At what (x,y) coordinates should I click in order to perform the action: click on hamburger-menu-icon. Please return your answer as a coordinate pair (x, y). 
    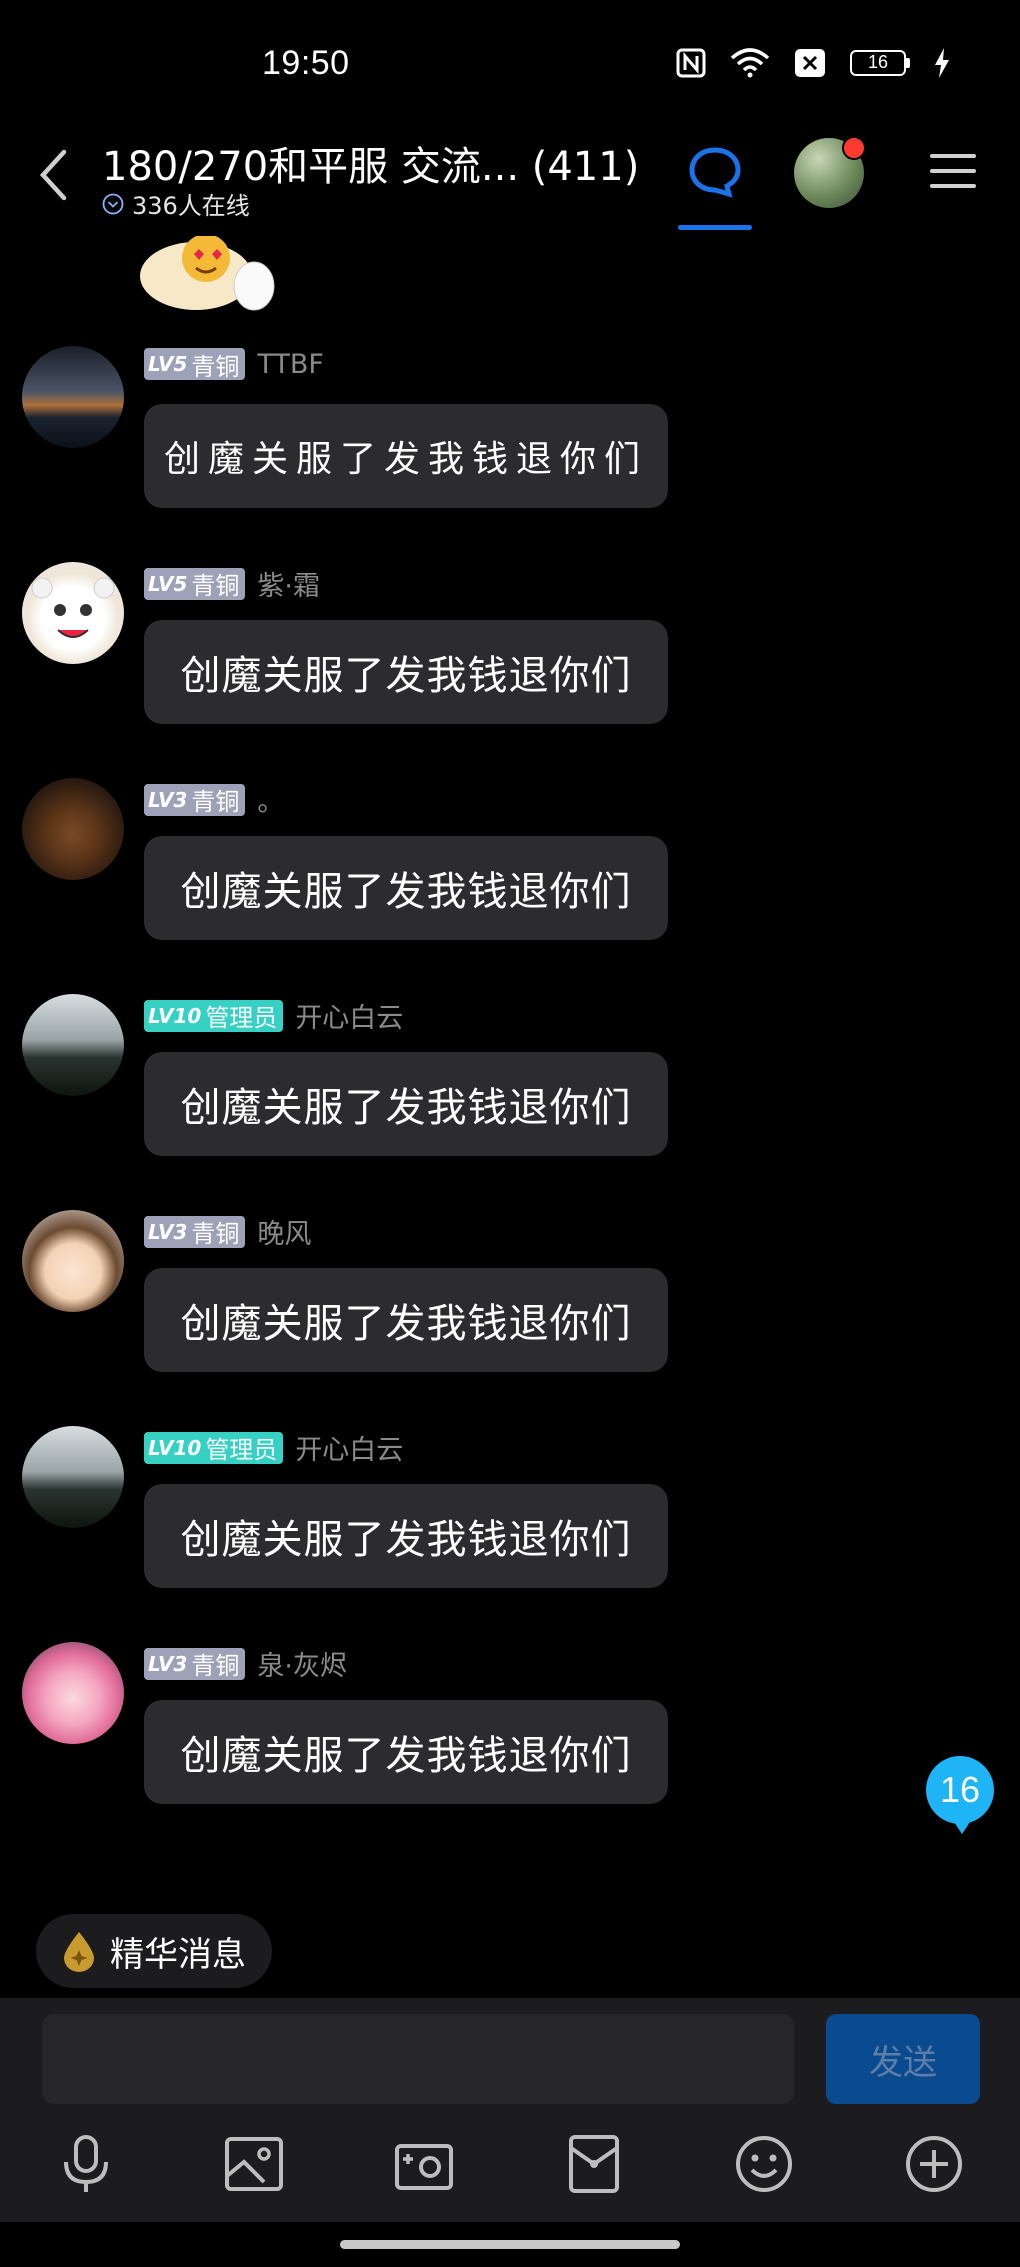
    Looking at the image, I should click on (953, 171).